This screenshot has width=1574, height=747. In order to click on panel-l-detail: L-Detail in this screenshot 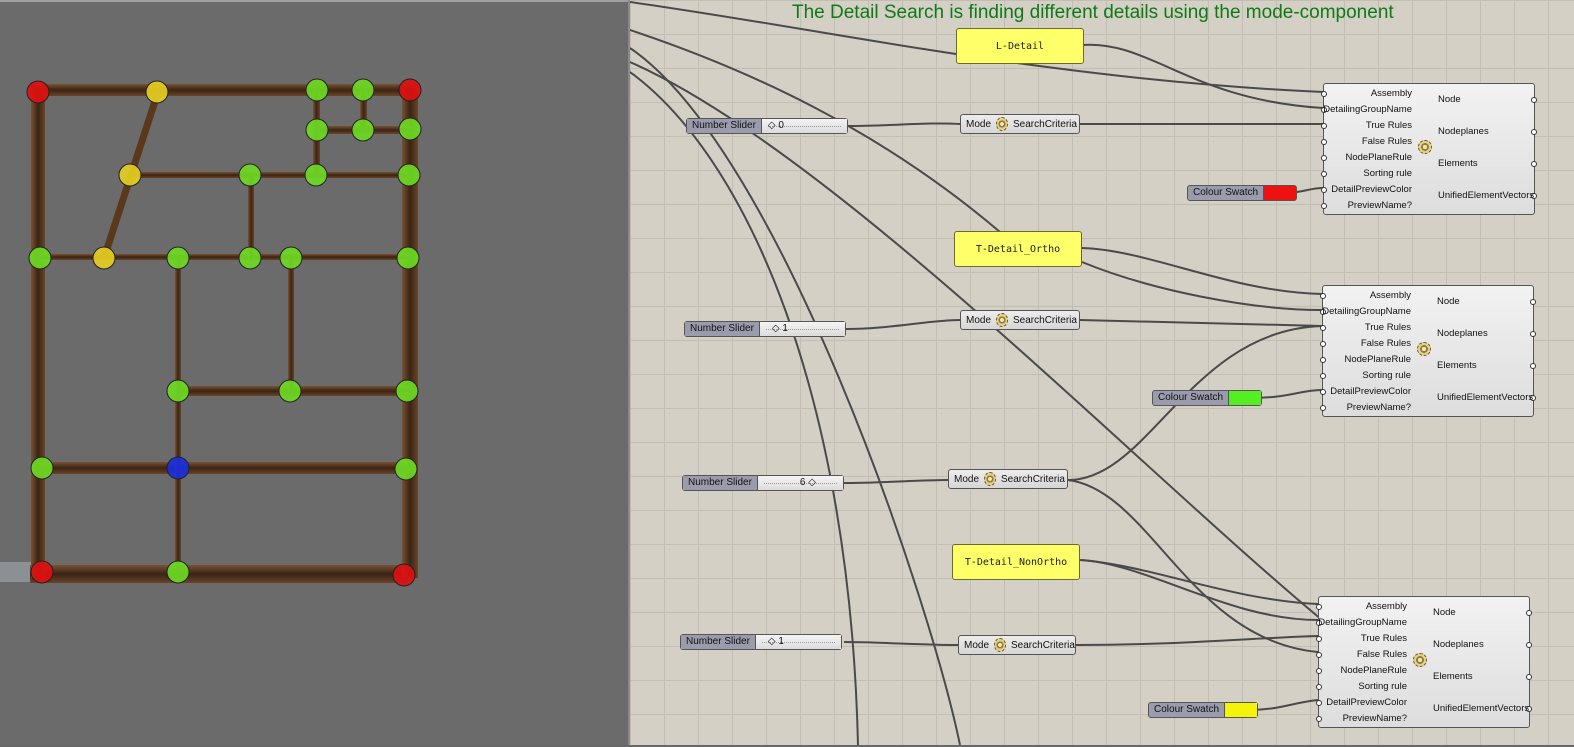, I will do `click(1020, 46)`.